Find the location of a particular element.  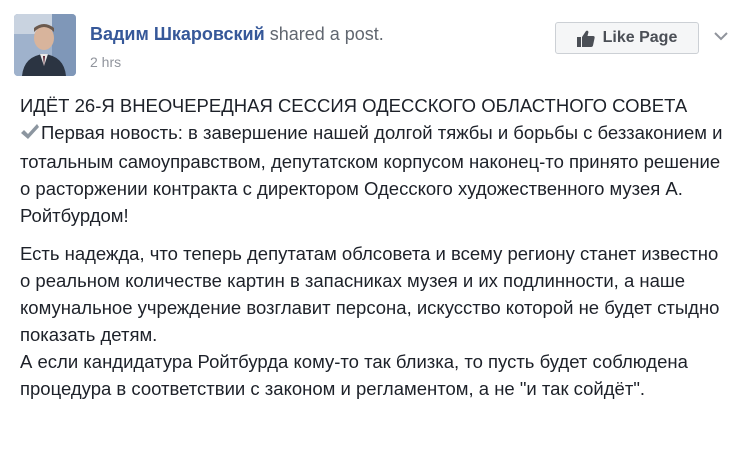

avatar-image is located at coordinates (45, 45).